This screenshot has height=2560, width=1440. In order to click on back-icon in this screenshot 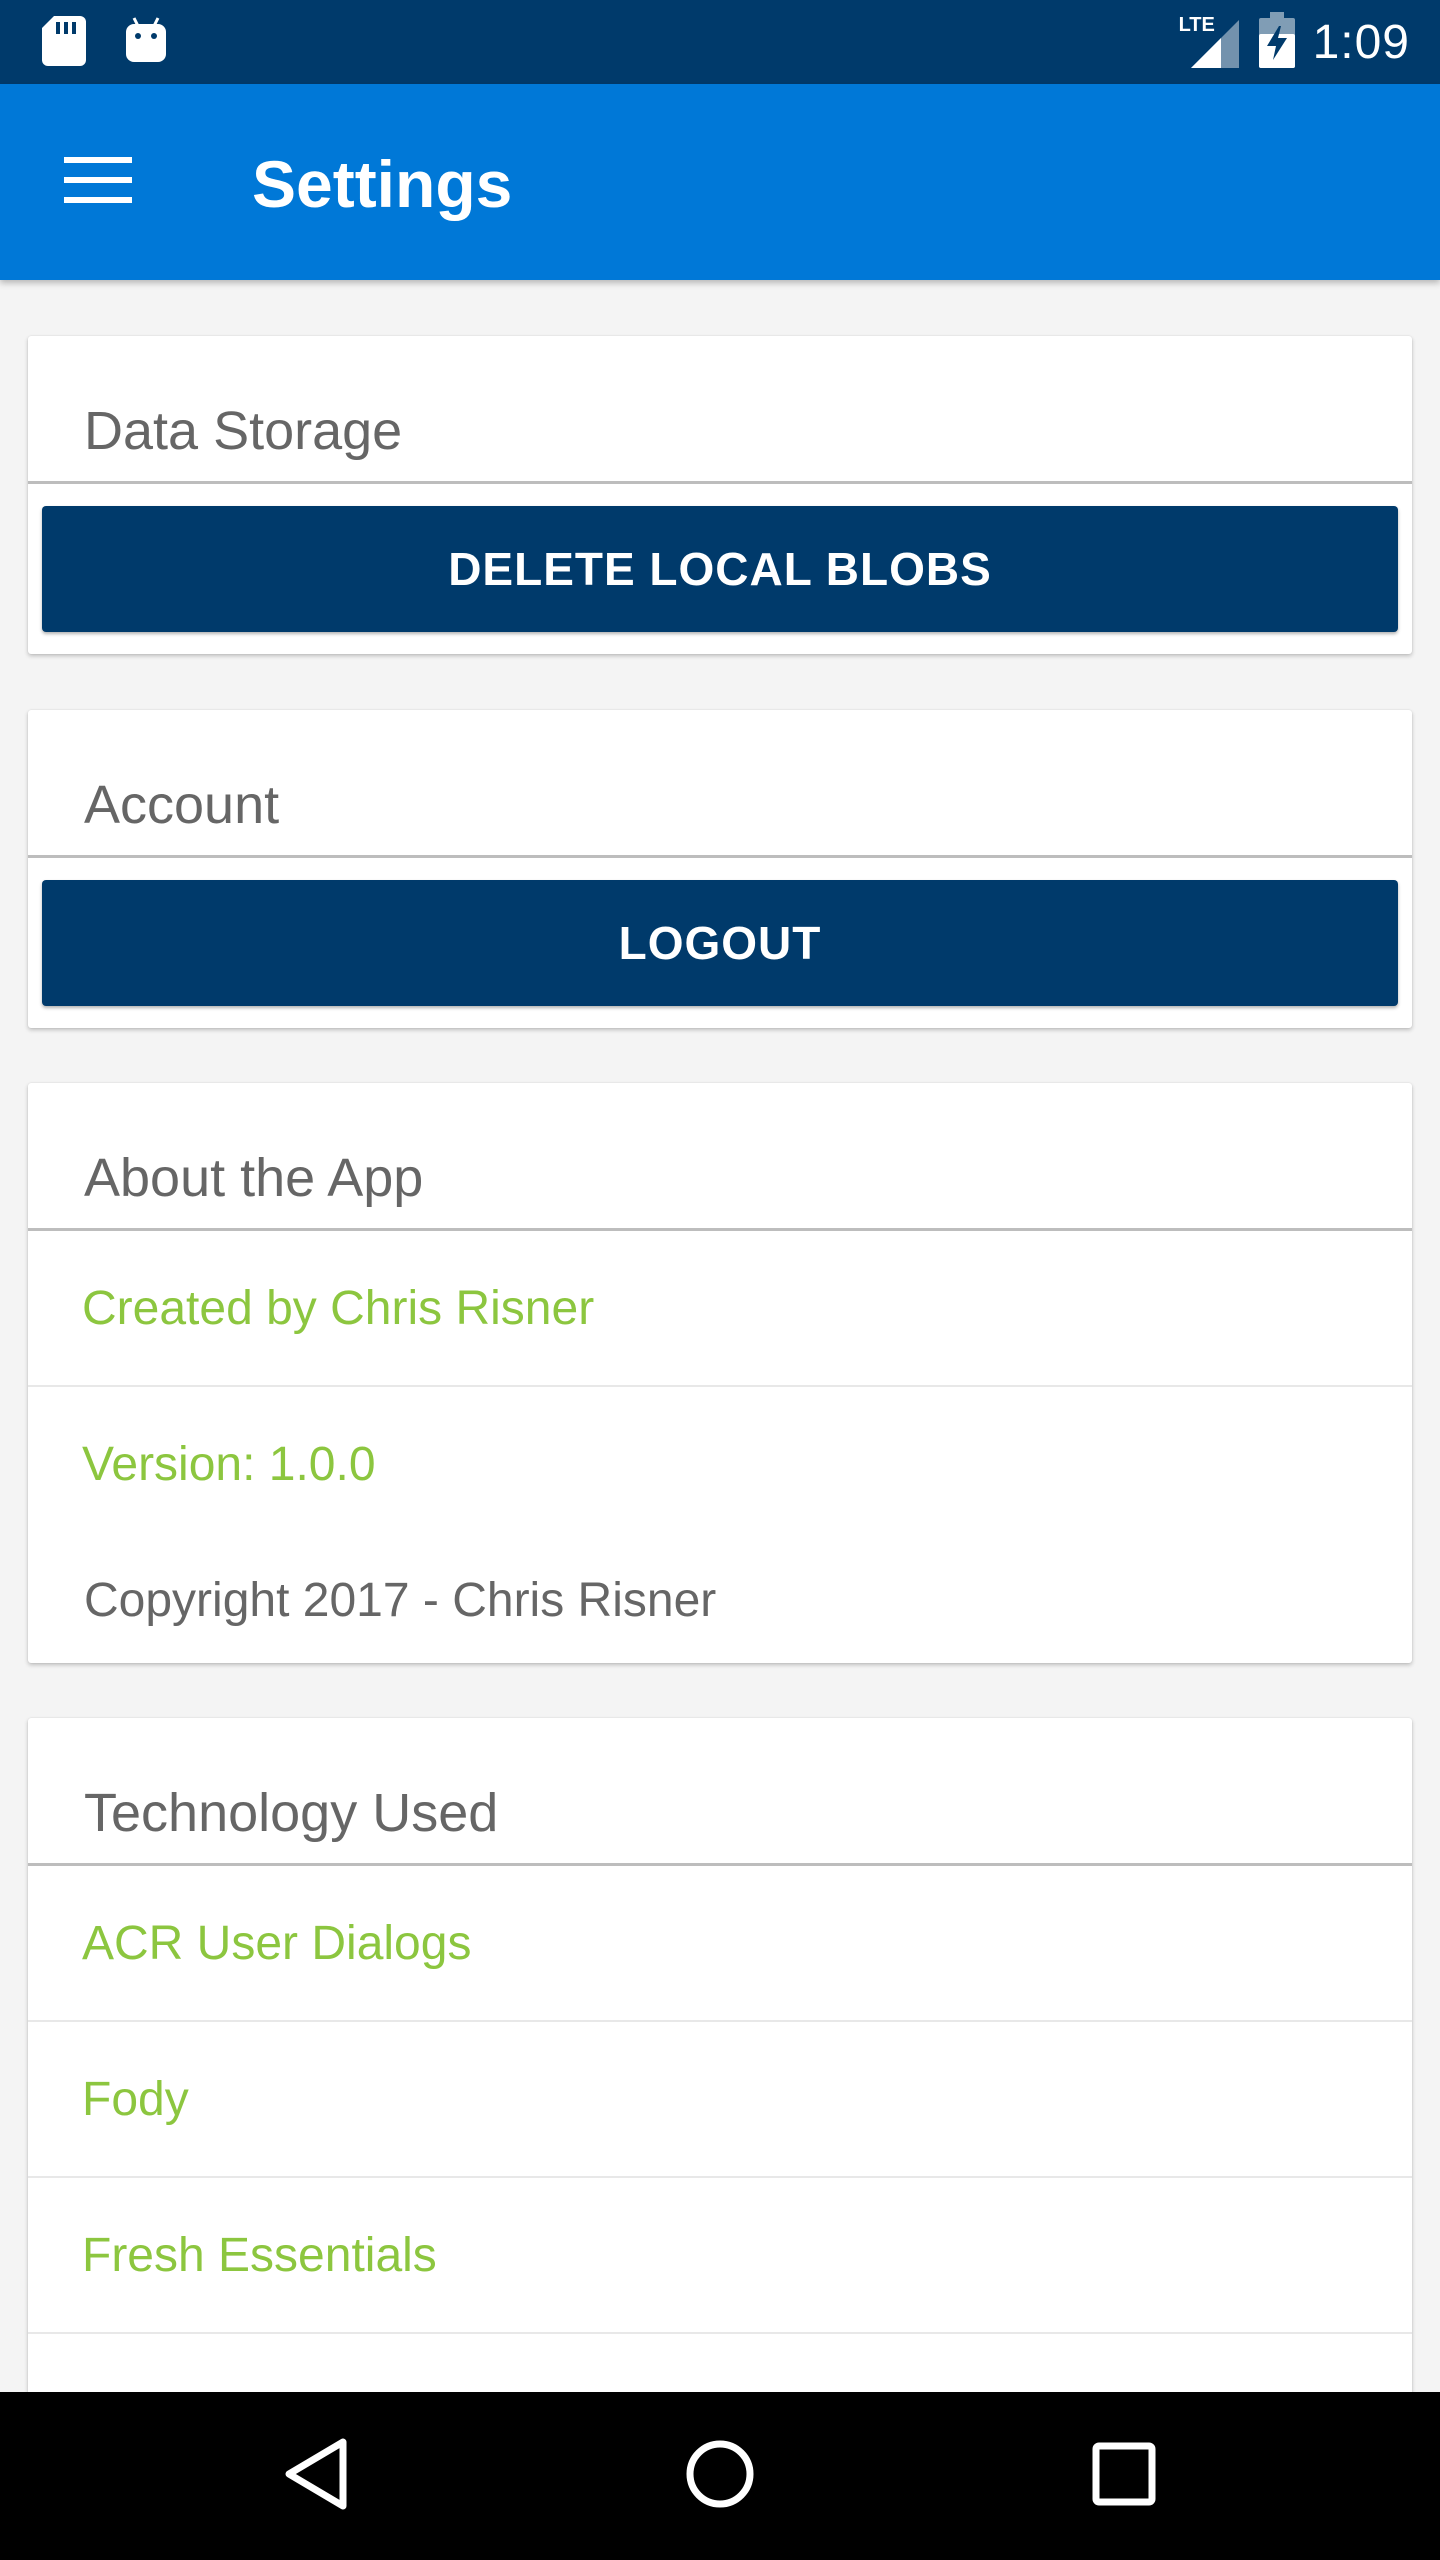, I will do `click(316, 2476)`.